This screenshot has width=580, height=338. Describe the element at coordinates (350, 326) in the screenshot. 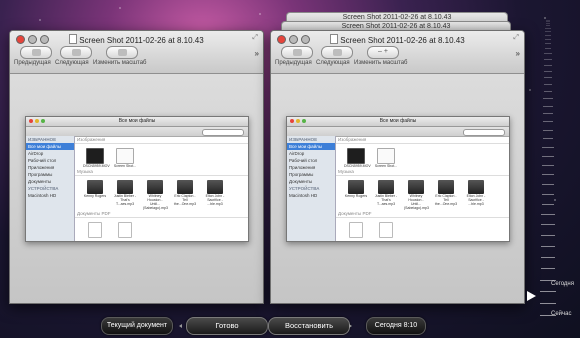

I see `right-caret-icon` at that location.